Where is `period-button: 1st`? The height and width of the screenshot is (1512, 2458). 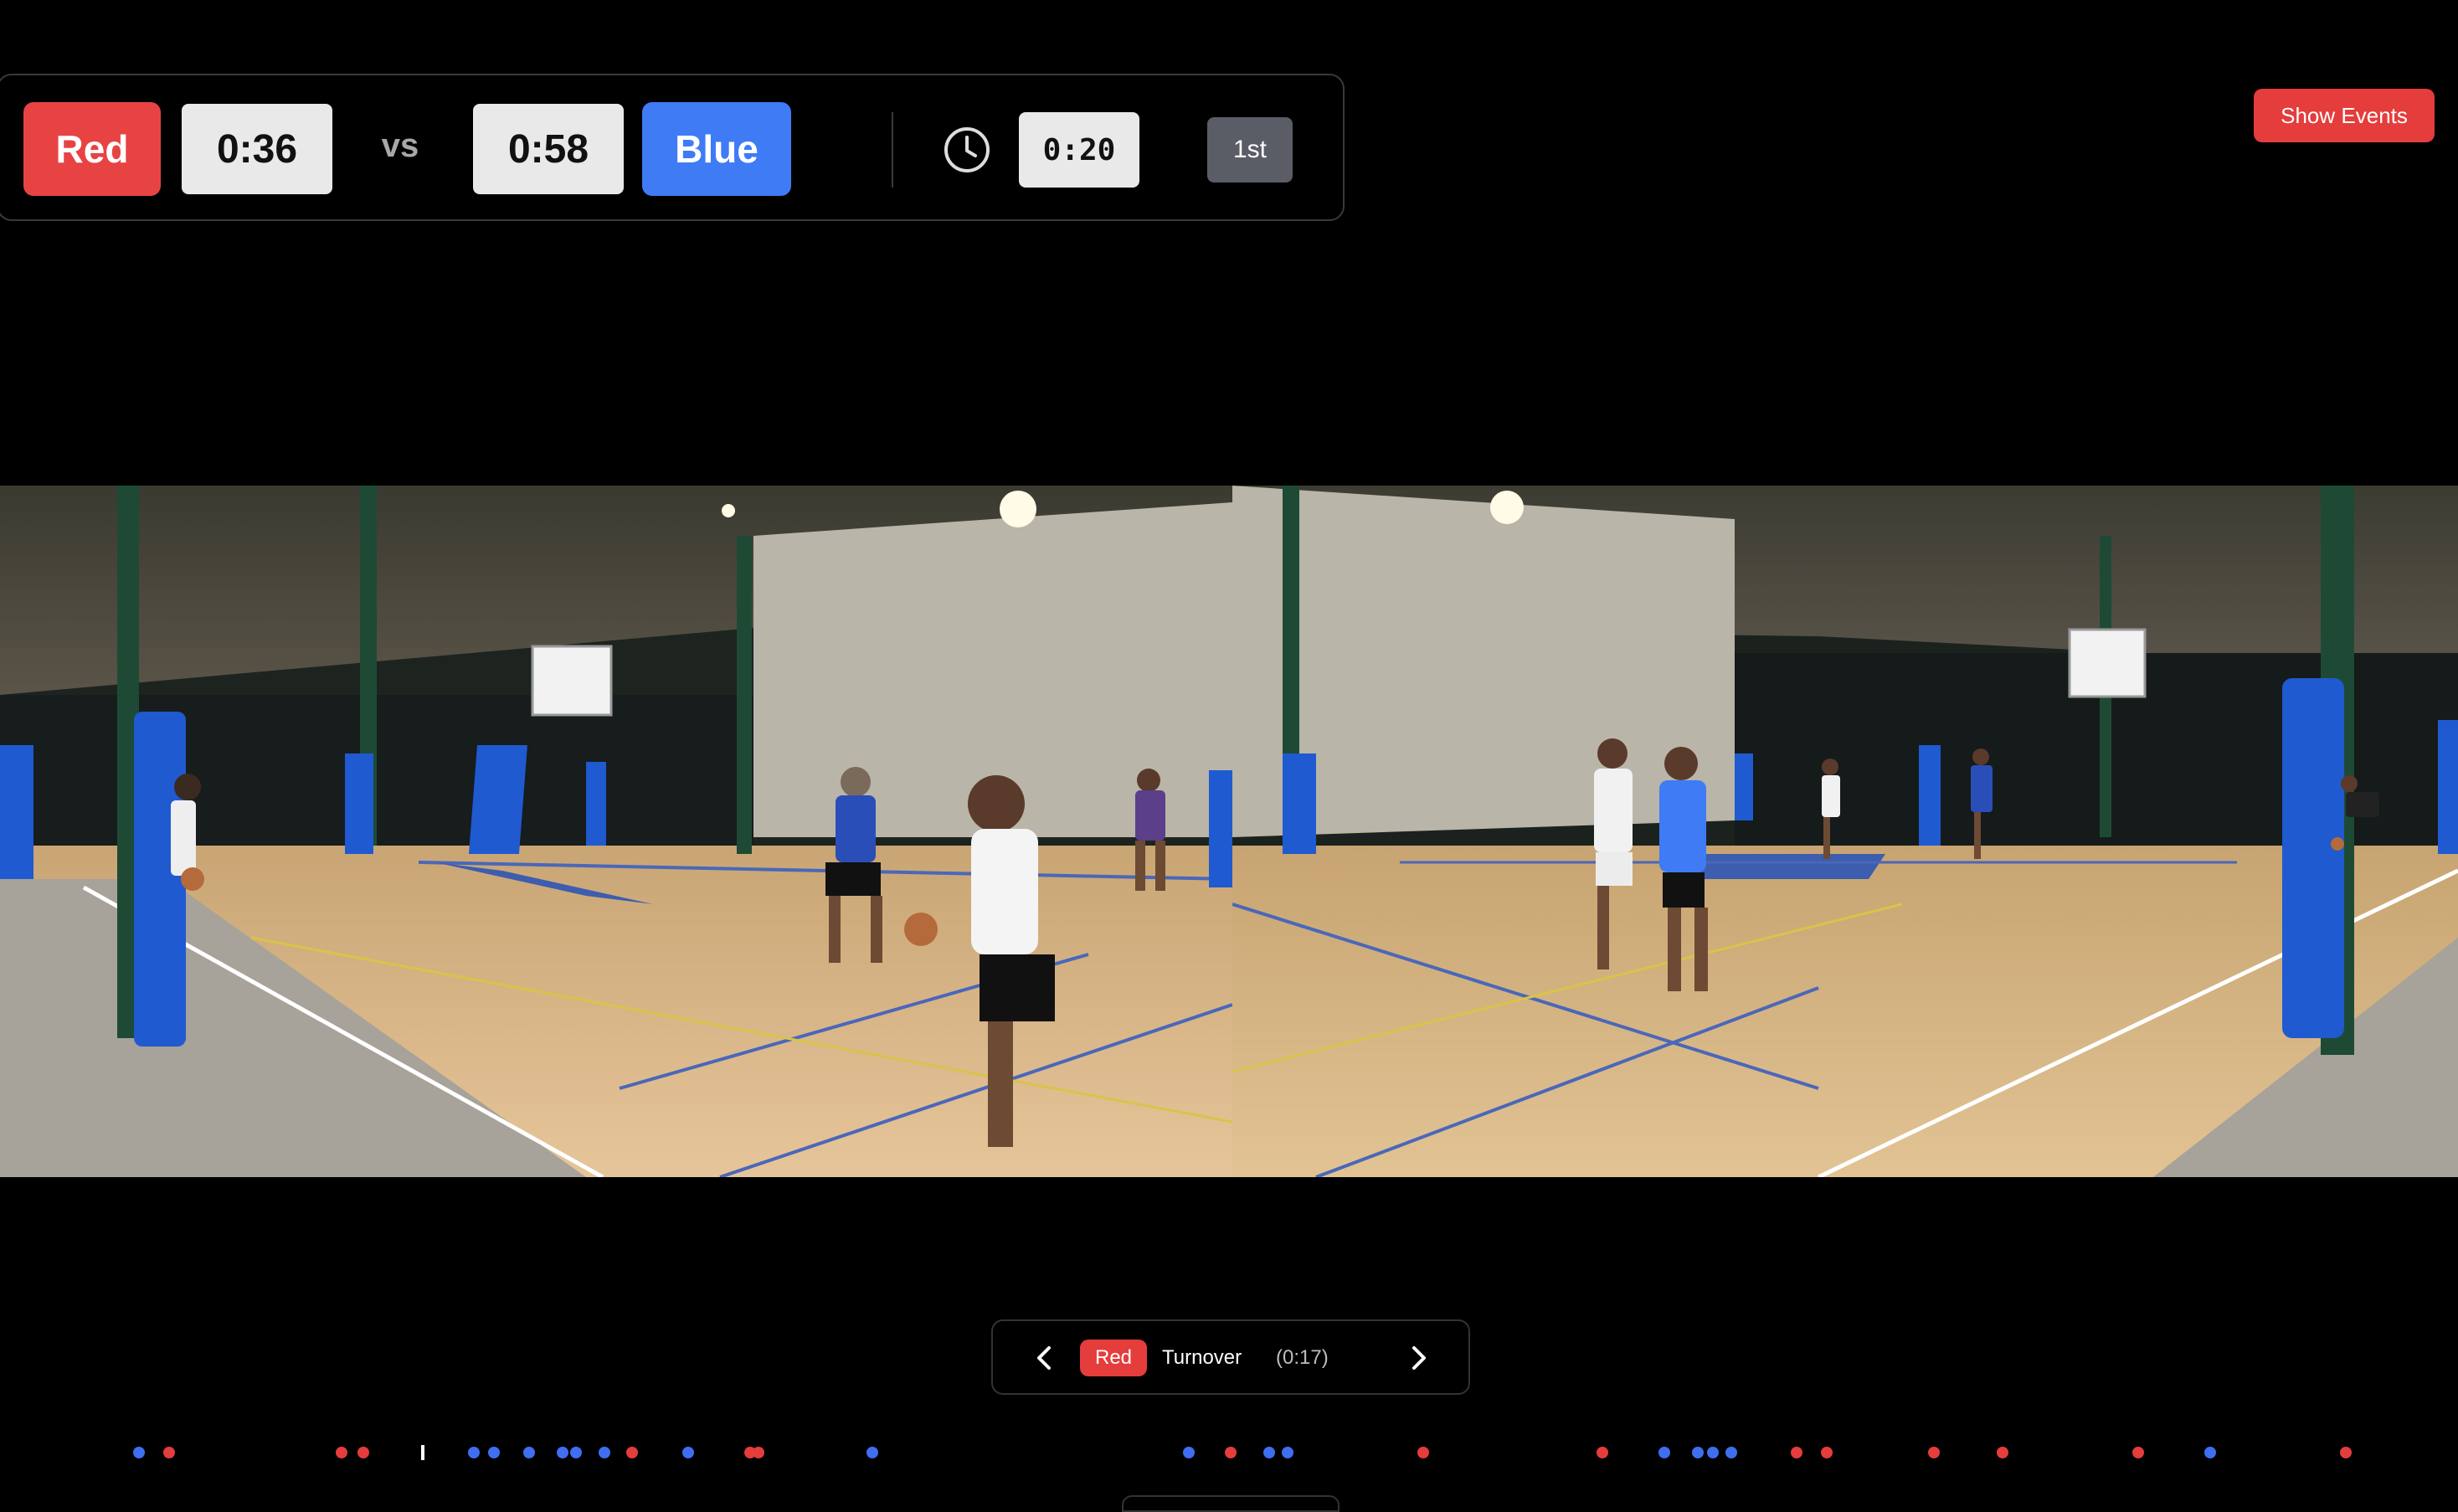
period-button: 1st is located at coordinates (1250, 150).